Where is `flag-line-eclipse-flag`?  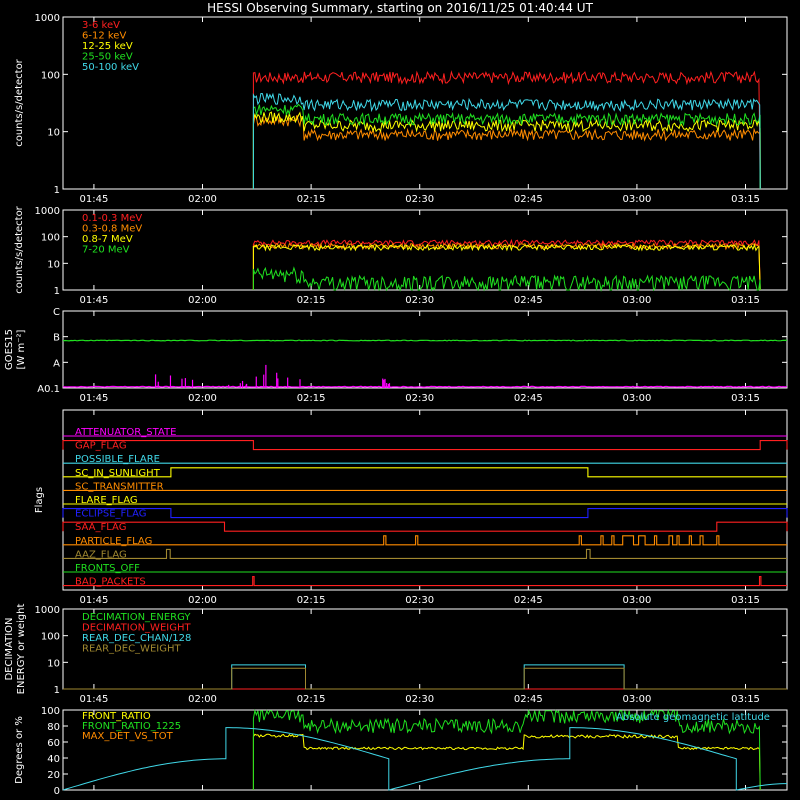 flag-line-eclipse-flag is located at coordinates (425, 513).